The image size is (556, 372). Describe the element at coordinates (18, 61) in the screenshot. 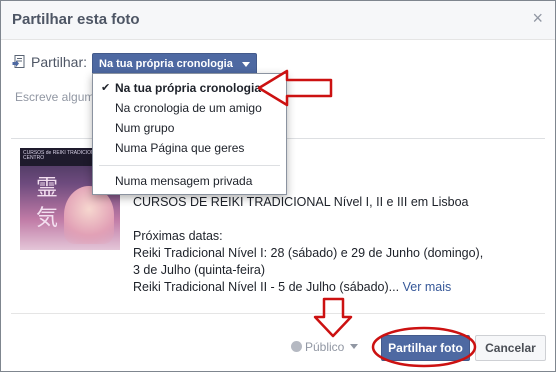

I see `share-page-icon` at that location.